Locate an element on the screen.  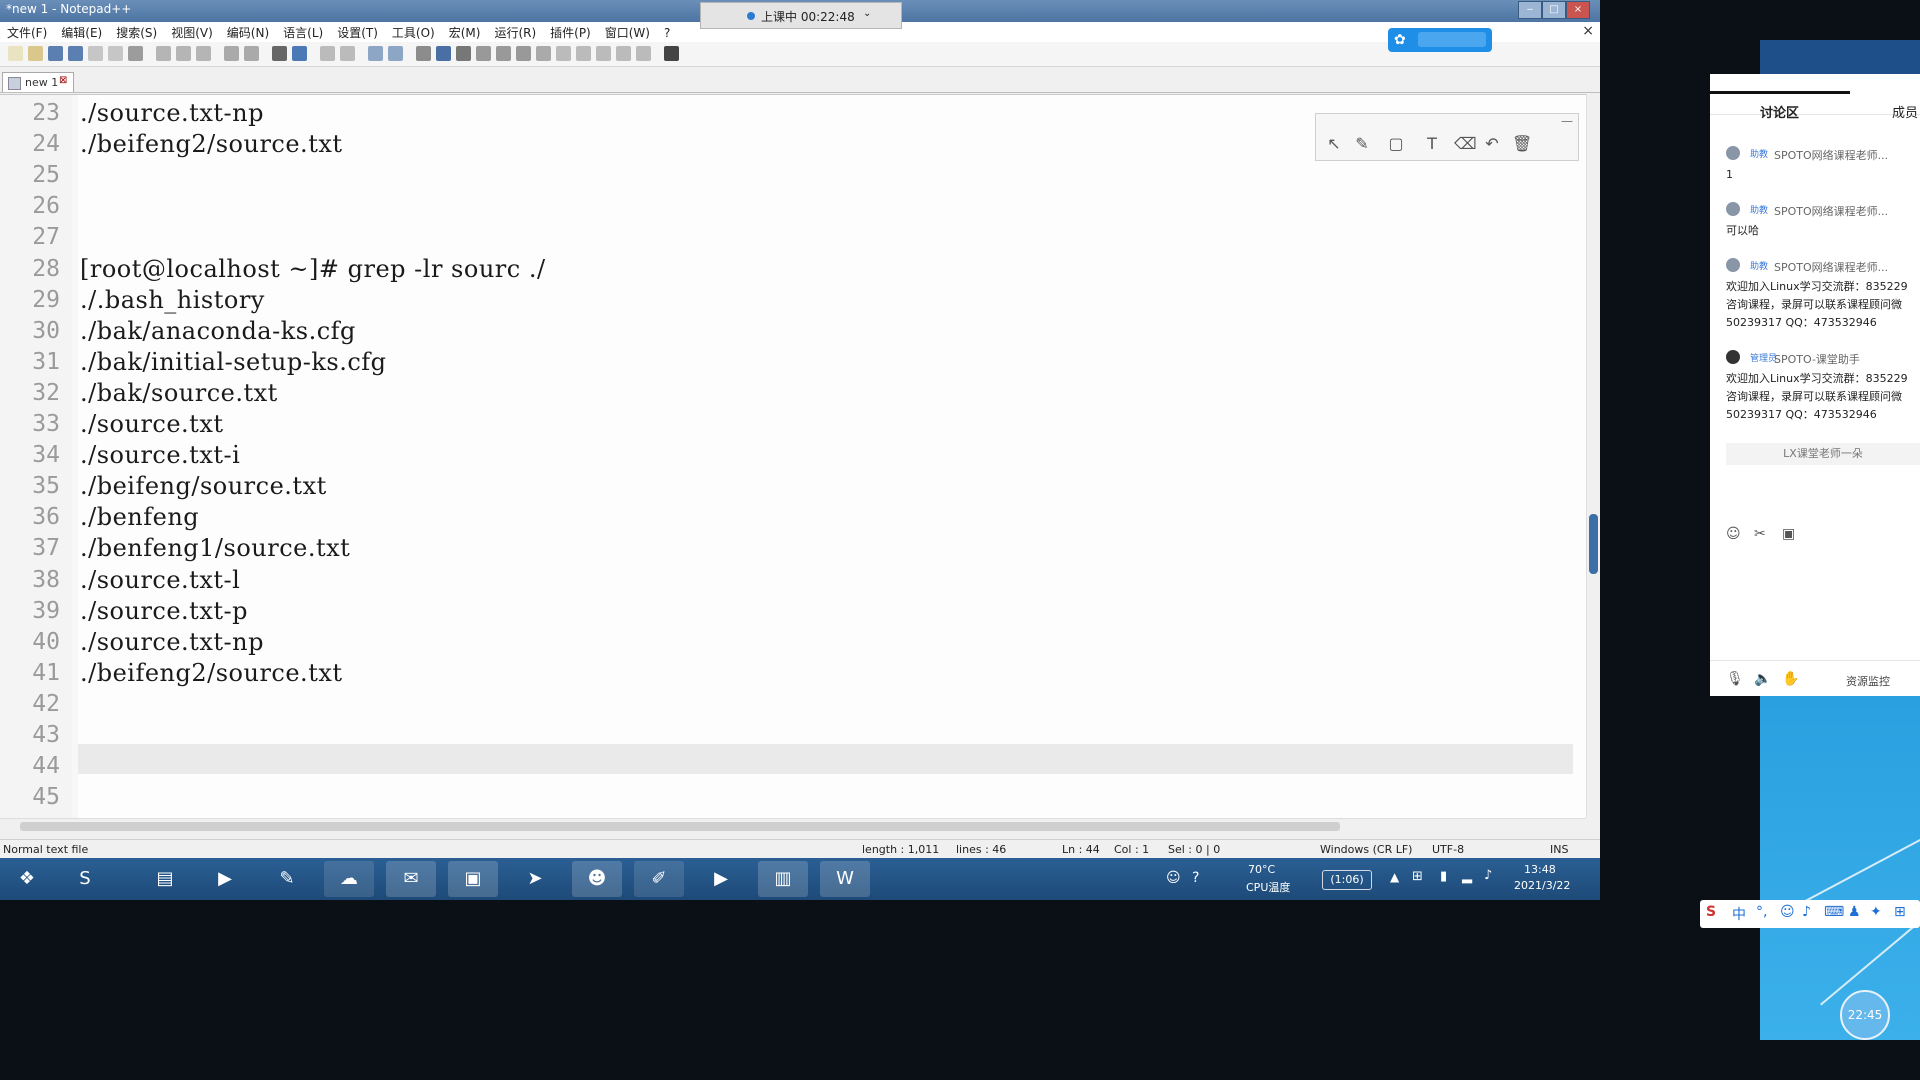
zoom-in-icon is located at coordinates (327, 53).